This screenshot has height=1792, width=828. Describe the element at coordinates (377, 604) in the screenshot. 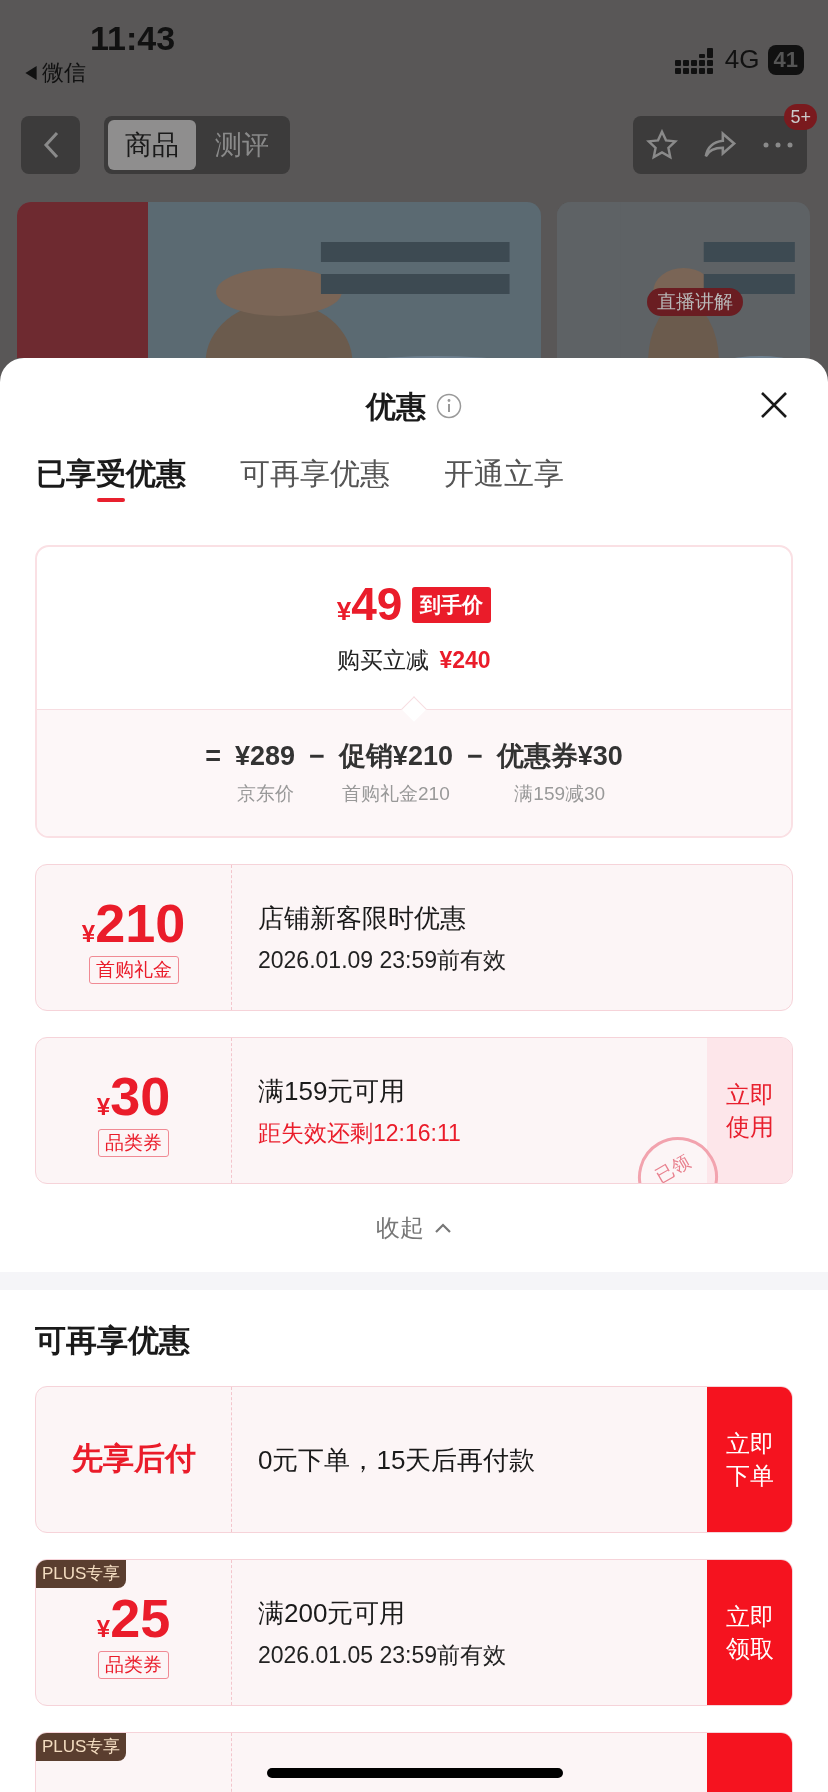

I see `final-price: 49` at that location.